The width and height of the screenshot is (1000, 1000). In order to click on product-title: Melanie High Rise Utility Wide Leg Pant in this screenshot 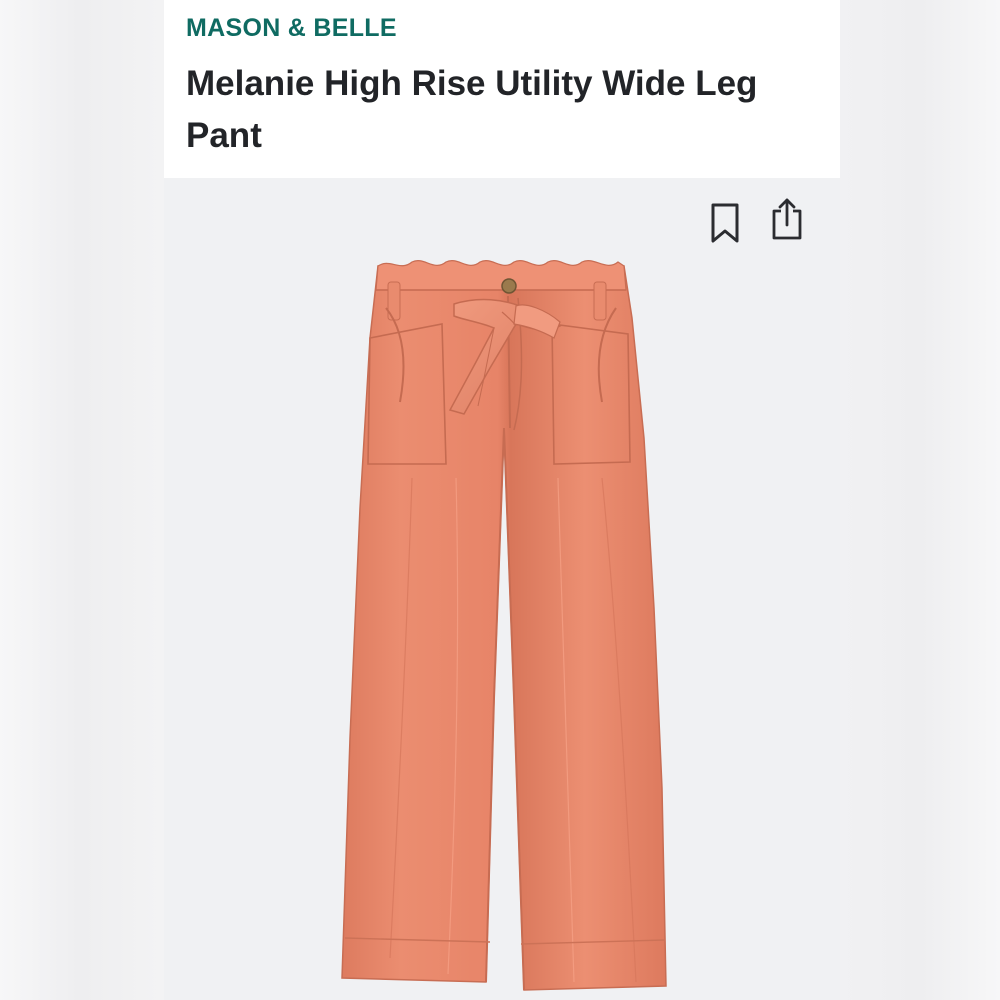, I will do `click(472, 109)`.